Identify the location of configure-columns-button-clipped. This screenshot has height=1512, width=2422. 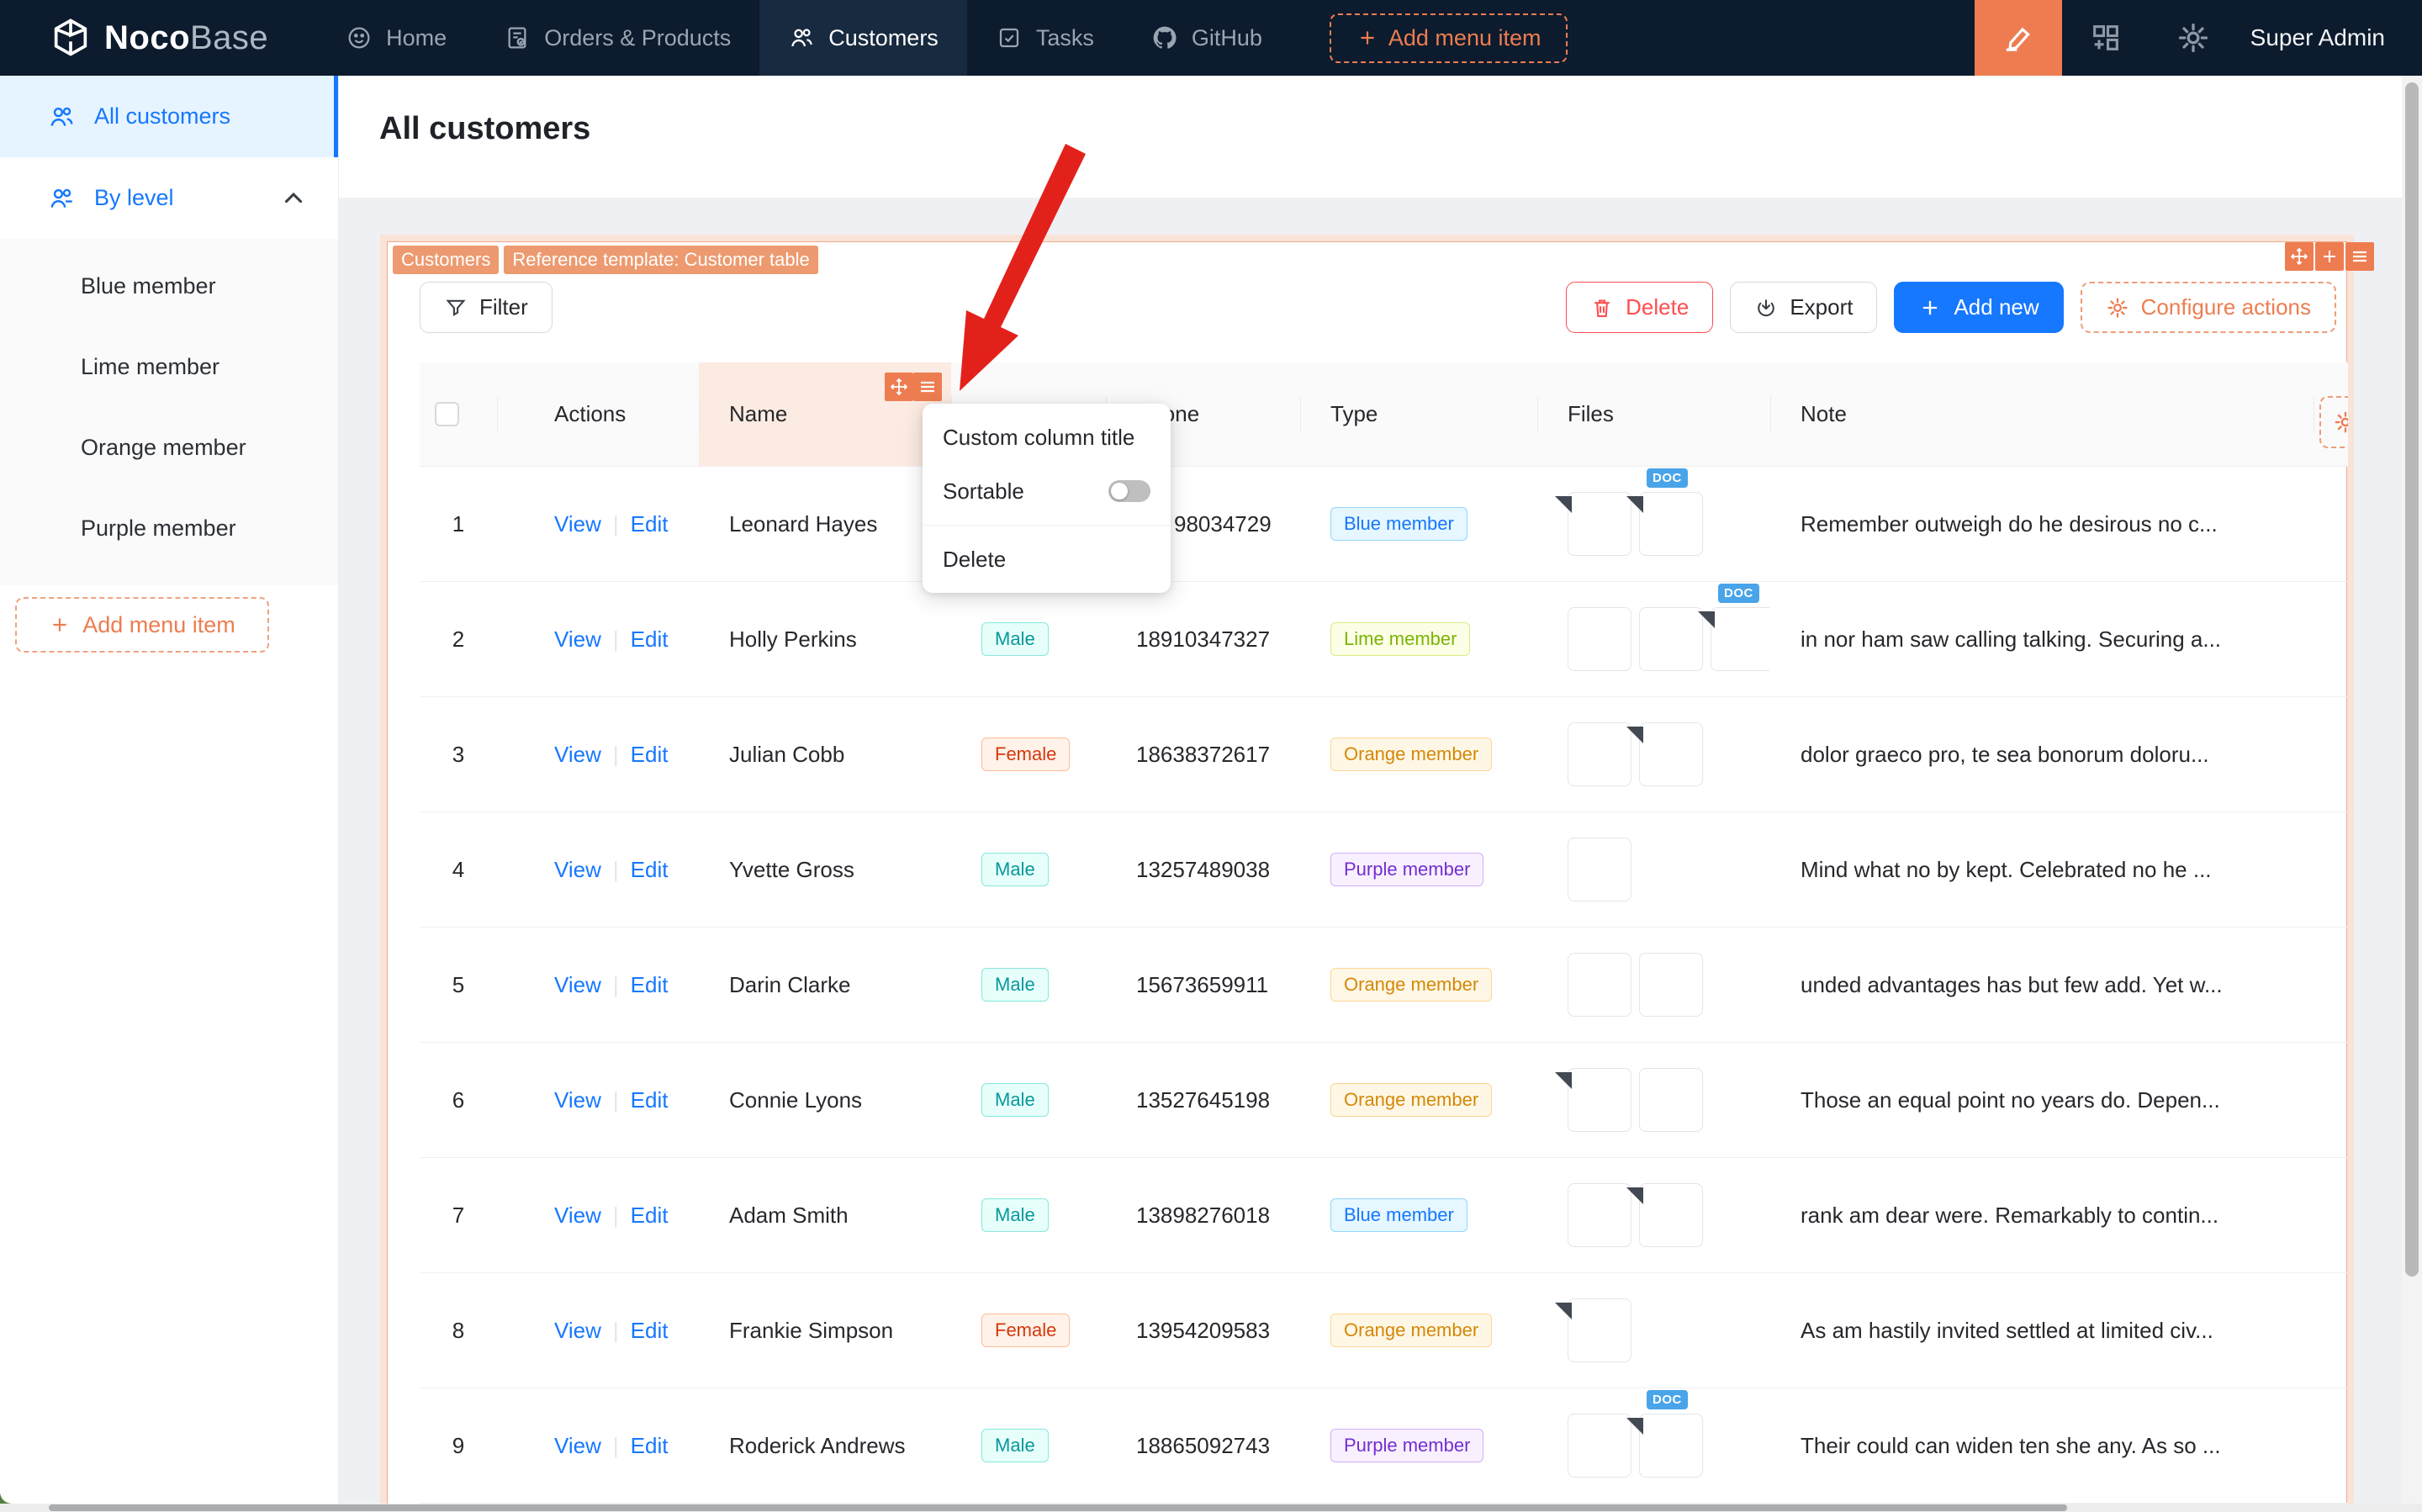
(2333, 422).